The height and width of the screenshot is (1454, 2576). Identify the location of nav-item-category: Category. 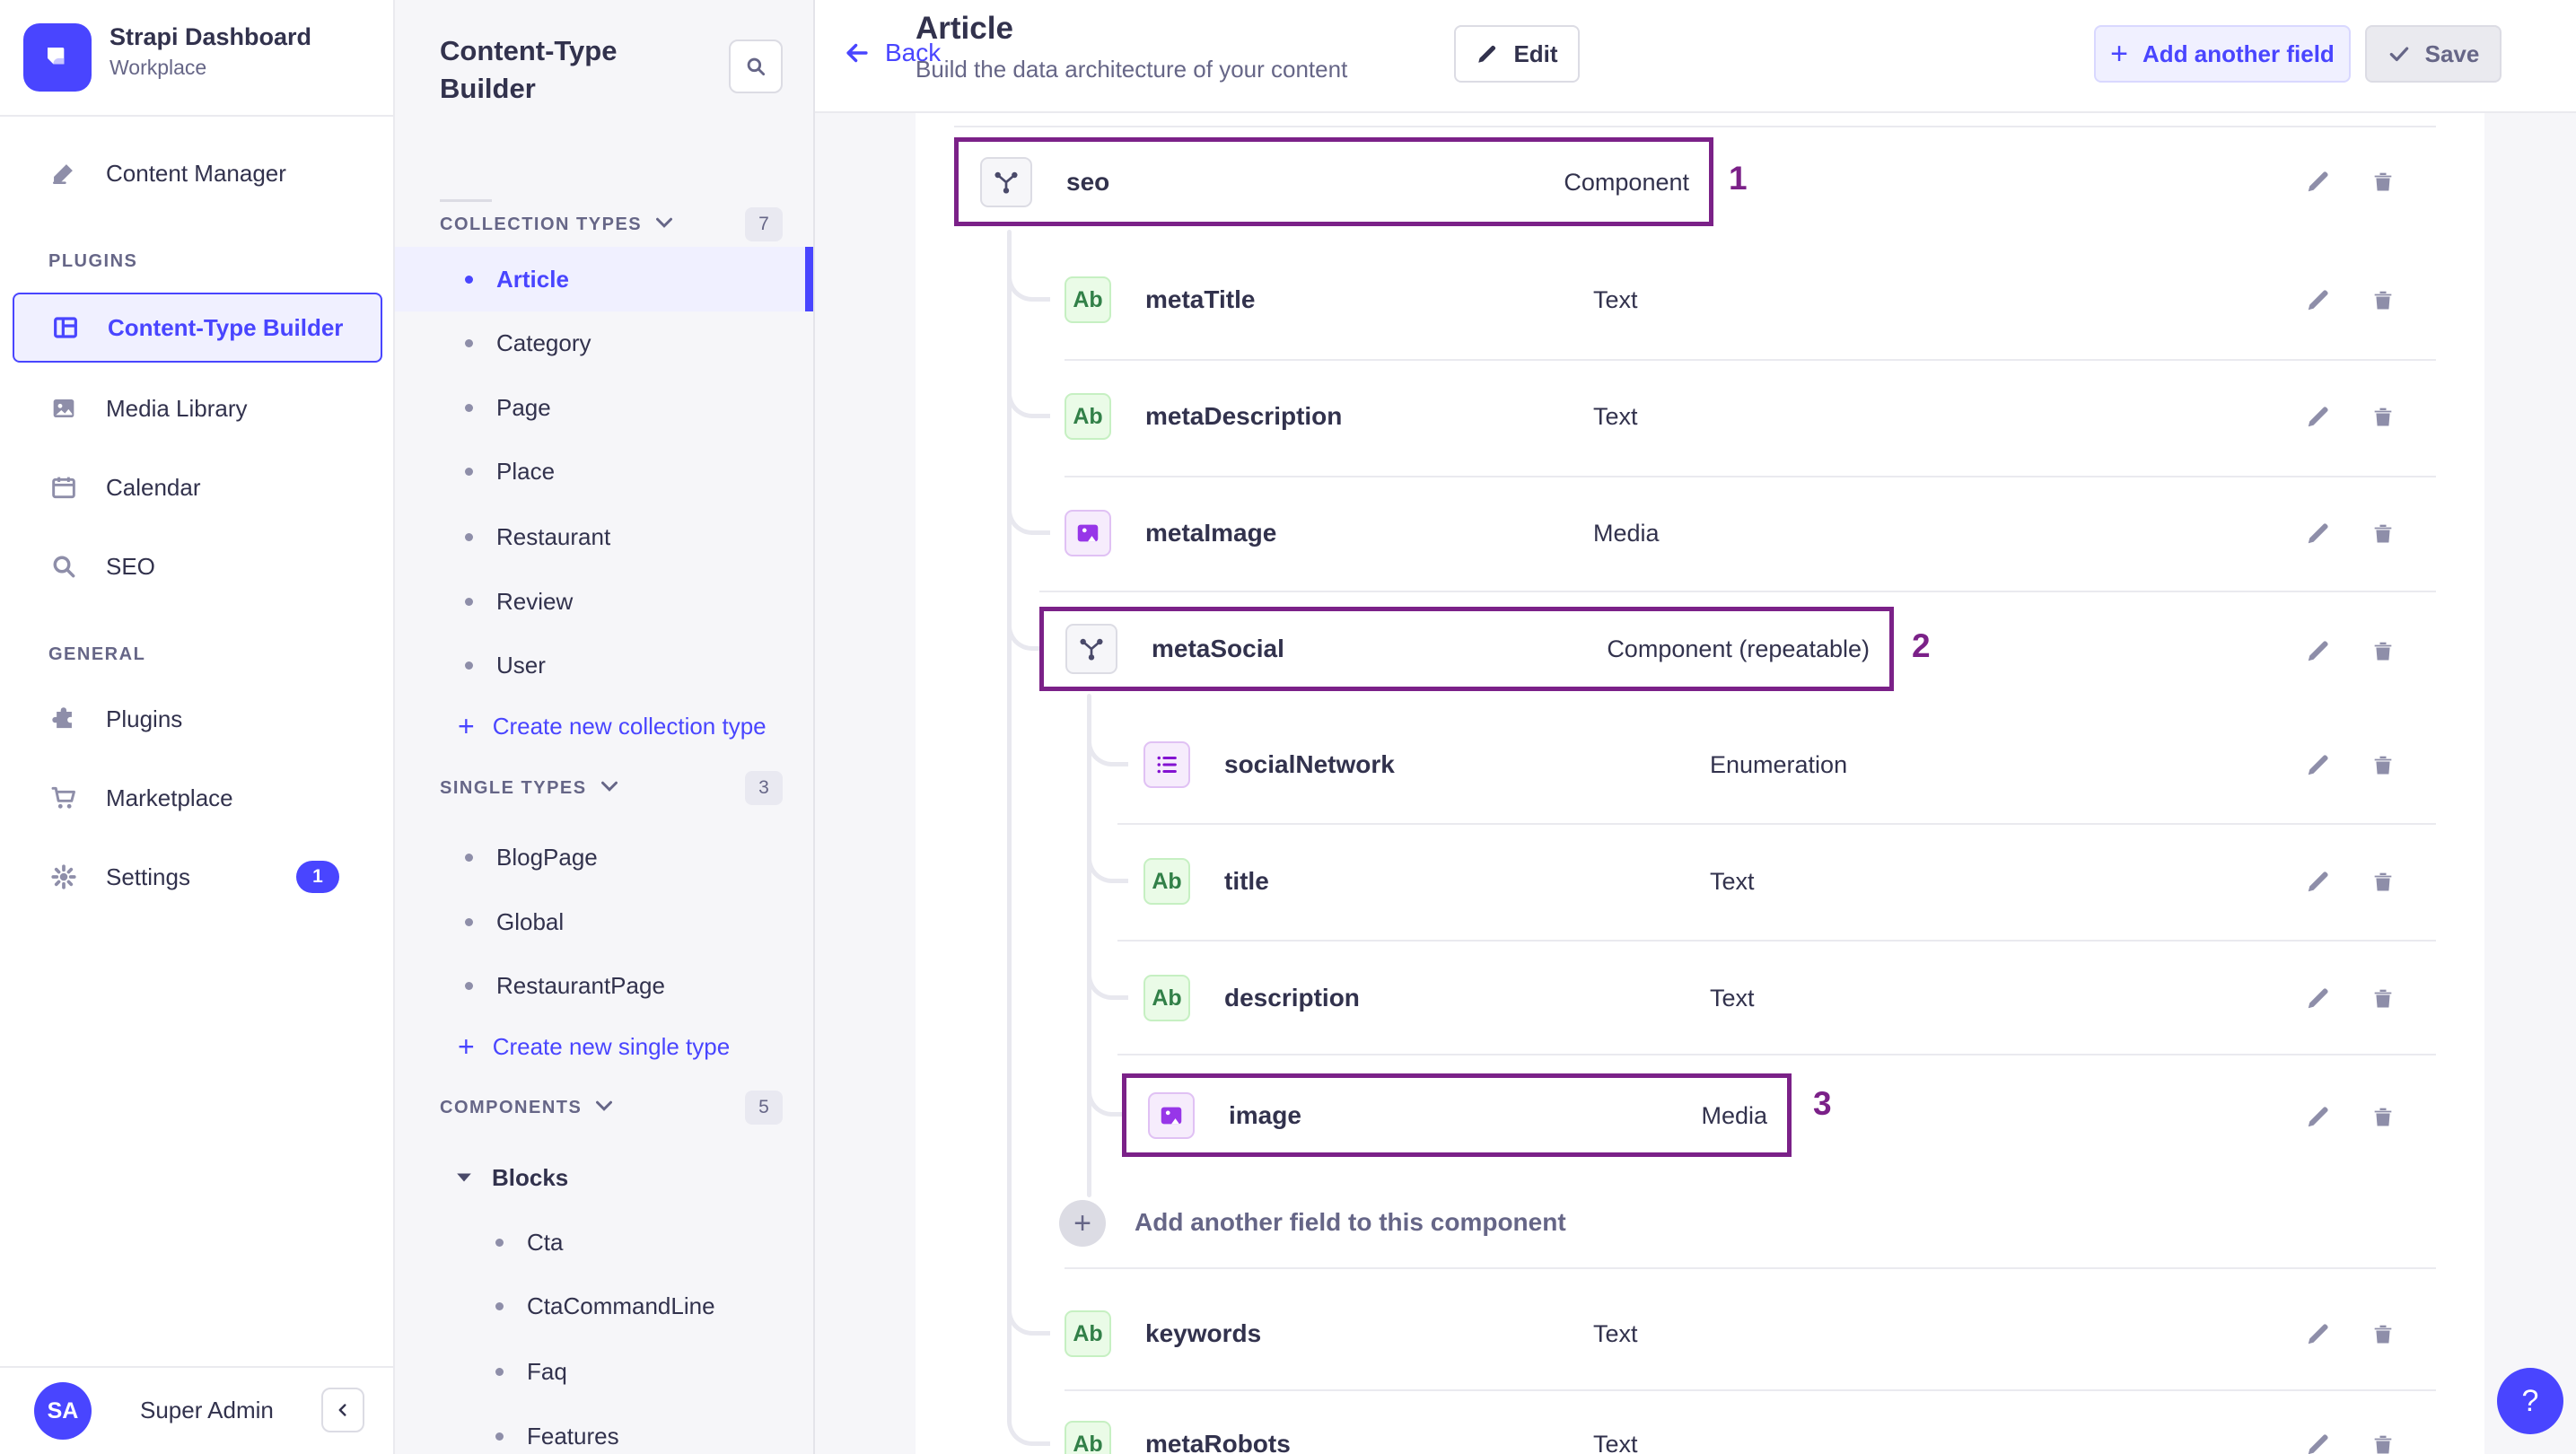
(604, 343).